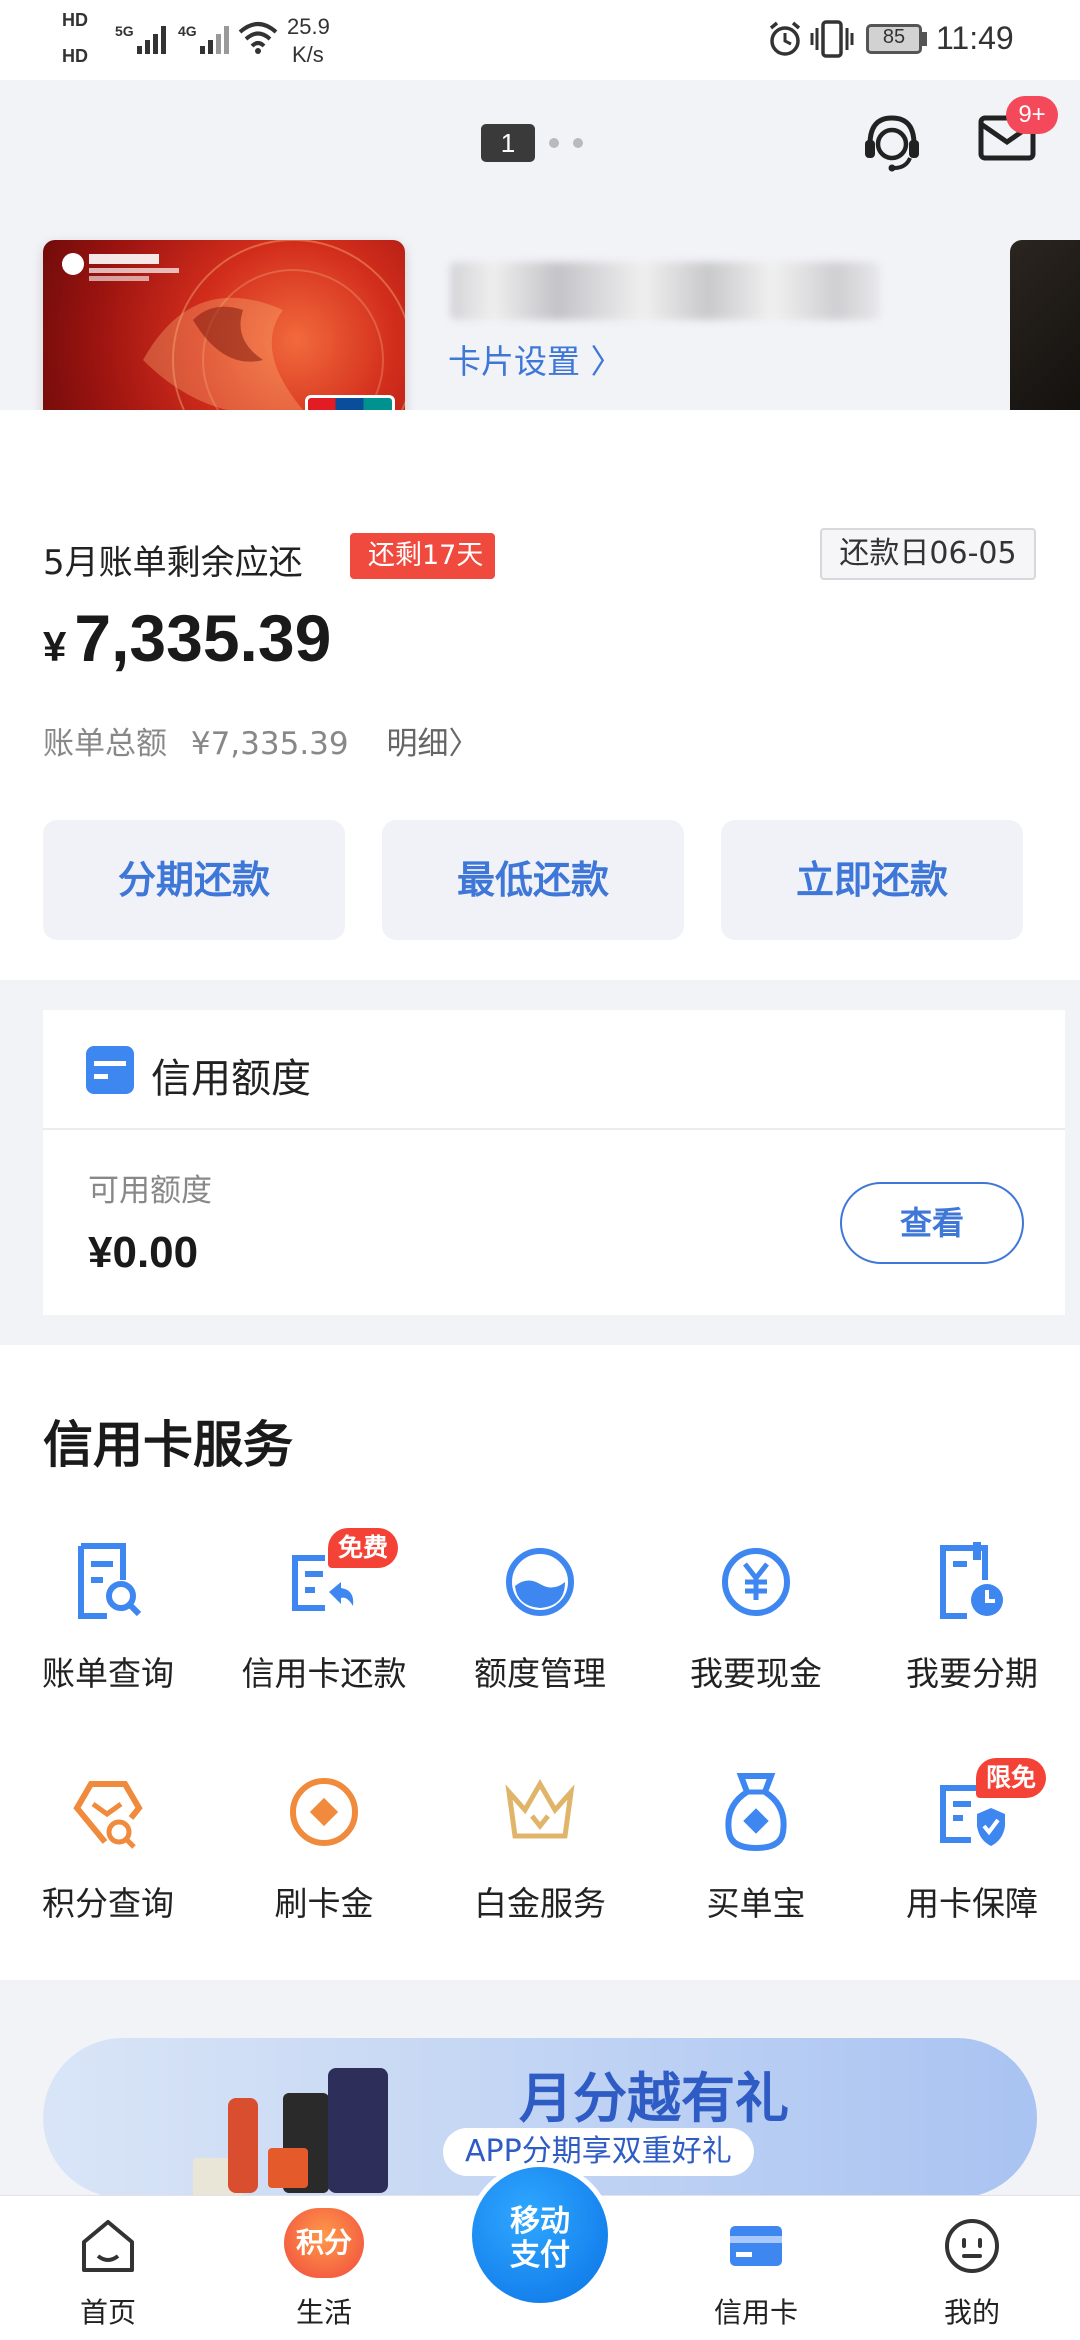  I want to click on life-points-icon: 积分, so click(324, 2243).